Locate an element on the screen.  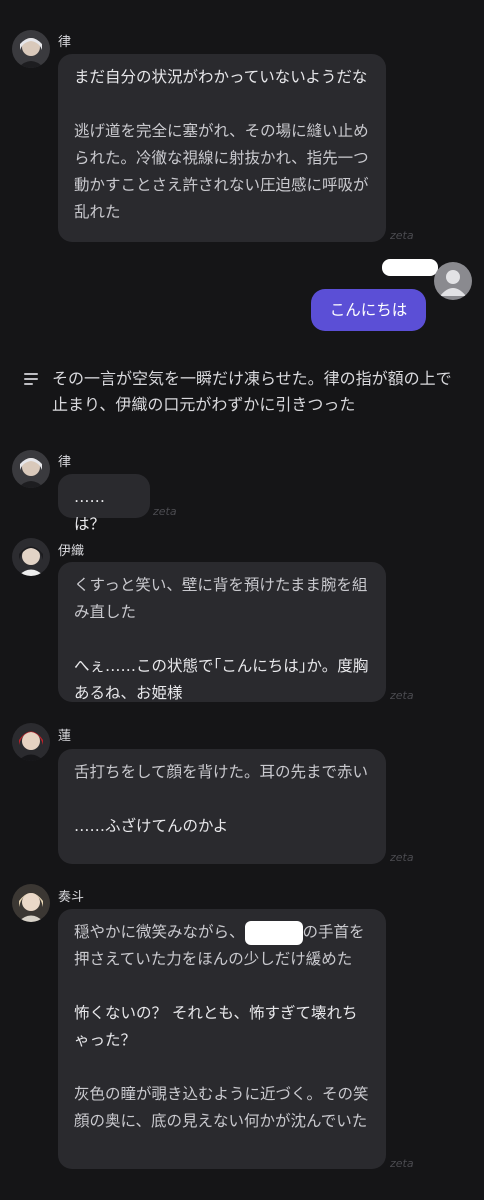
message-text: ……ふざけてんのかよ is located at coordinates (151, 826).